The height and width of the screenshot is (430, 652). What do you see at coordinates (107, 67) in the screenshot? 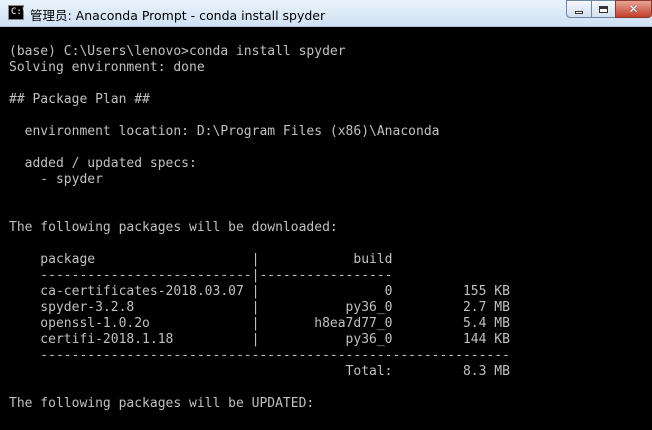
I see `console-line: Solving environment: done` at bounding box center [107, 67].